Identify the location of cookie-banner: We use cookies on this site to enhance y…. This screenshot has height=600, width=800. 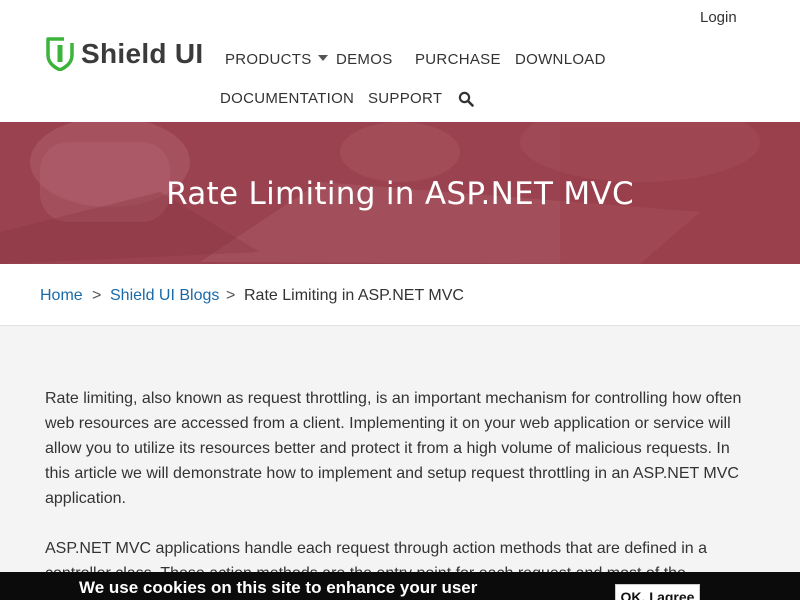
(400, 586).